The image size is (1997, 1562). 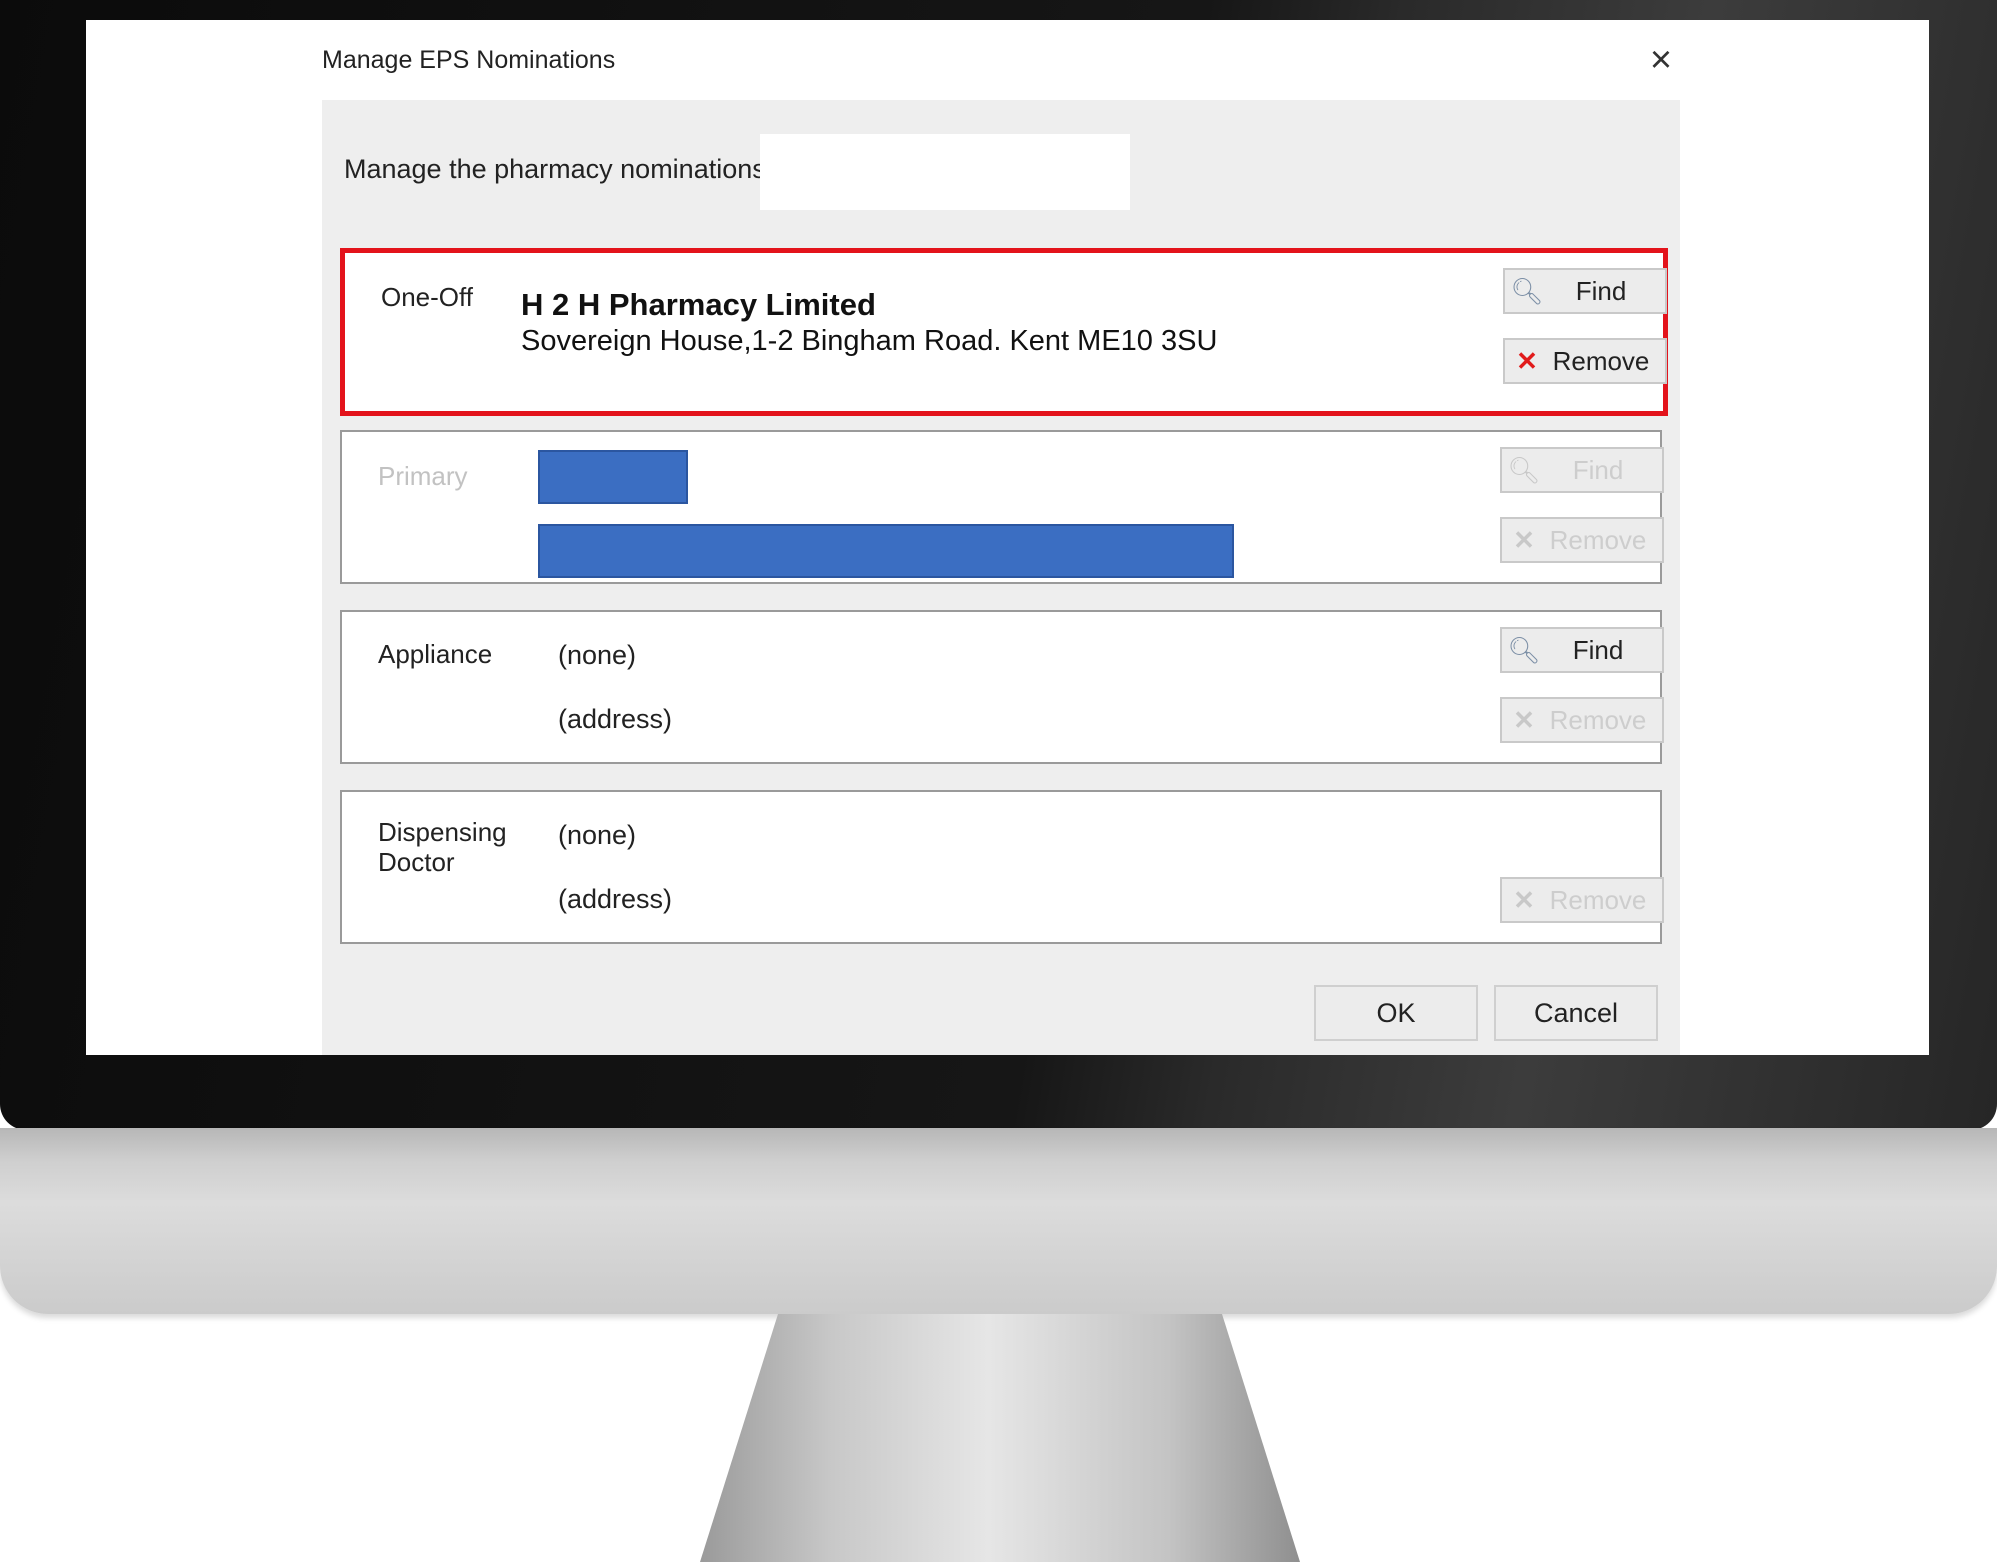 I want to click on monitor-stand, so click(x=1000, y=1438).